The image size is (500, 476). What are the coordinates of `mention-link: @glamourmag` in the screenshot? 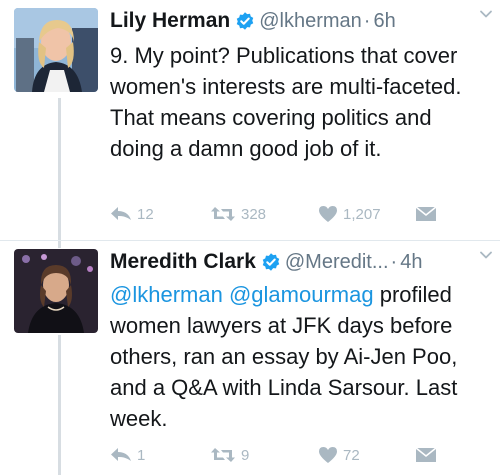 It's located at (301, 294).